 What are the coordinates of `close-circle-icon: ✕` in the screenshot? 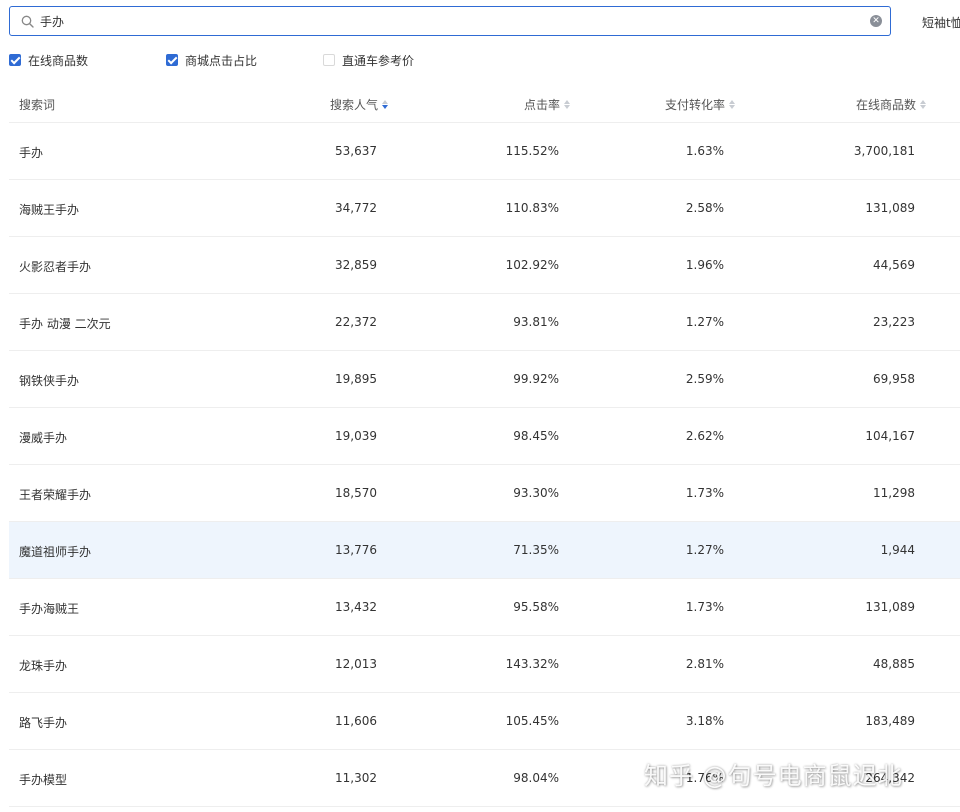 It's located at (876, 21).